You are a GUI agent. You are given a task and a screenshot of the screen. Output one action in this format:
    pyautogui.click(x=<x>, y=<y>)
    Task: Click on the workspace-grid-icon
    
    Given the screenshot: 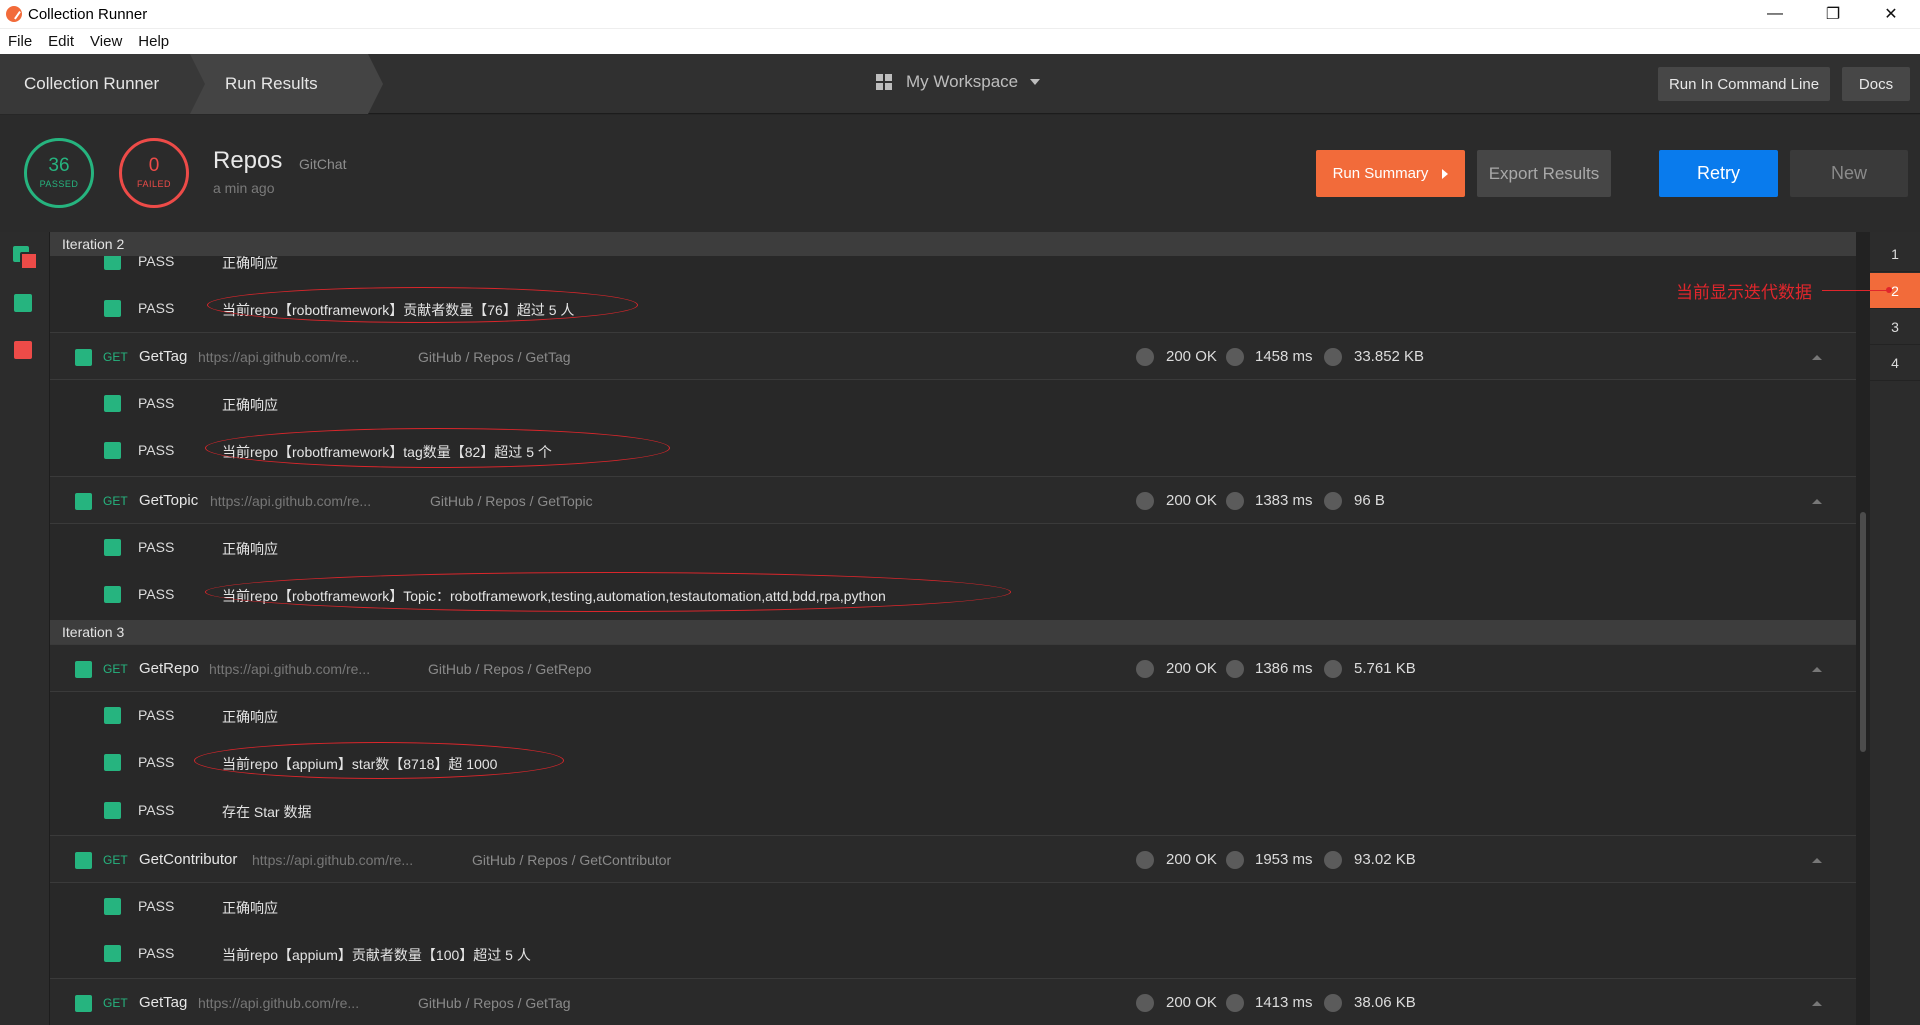 What is the action you would take?
    pyautogui.click(x=884, y=82)
    